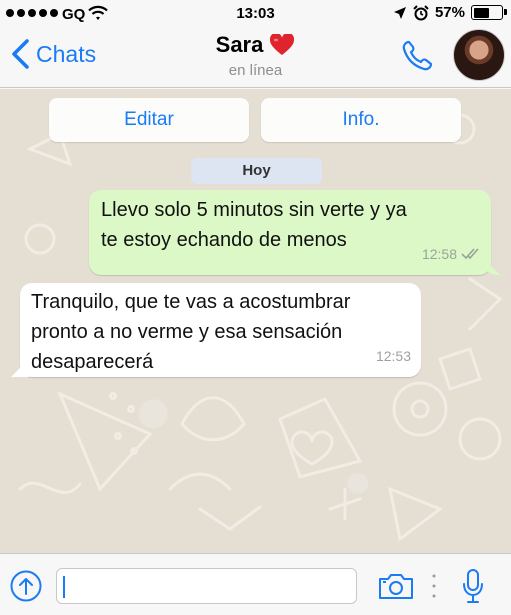 This screenshot has width=511, height=615. What do you see at coordinates (149, 120) in the screenshot?
I see `edit-button: Editar` at bounding box center [149, 120].